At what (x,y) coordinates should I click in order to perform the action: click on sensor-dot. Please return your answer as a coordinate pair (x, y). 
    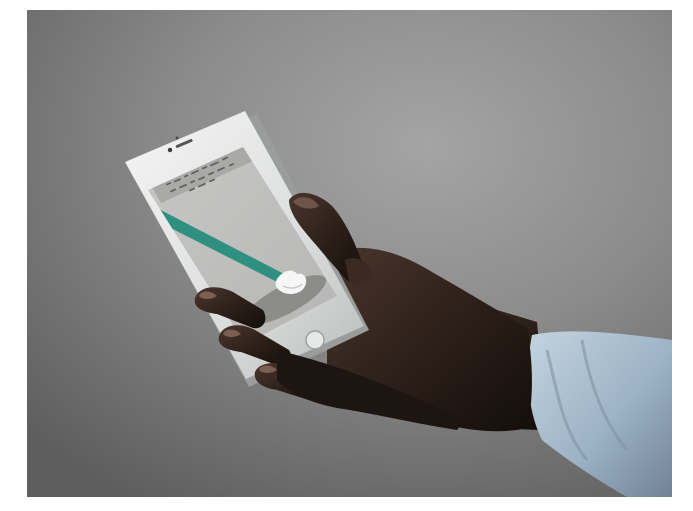
    Looking at the image, I should click on (177, 138).